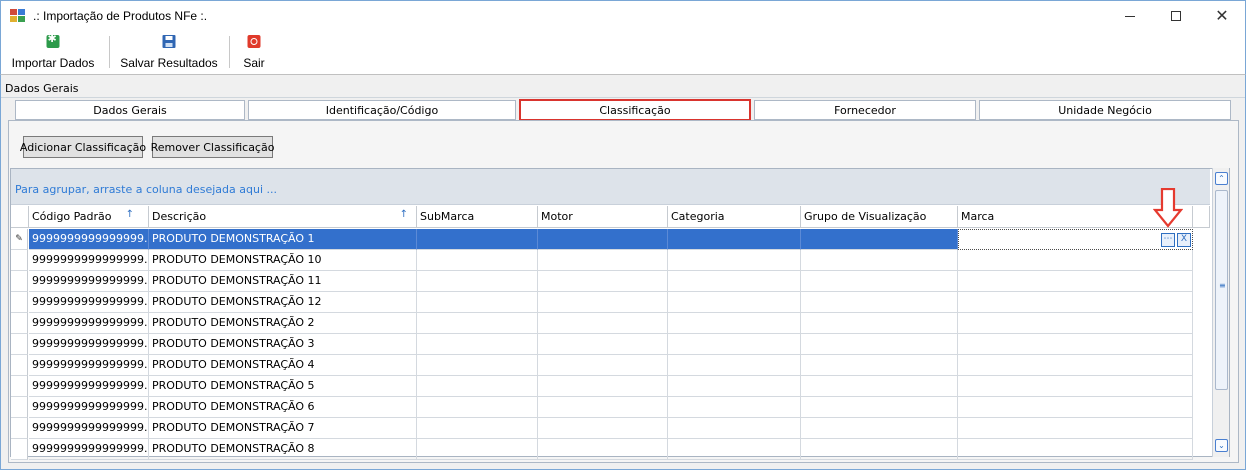 Image resolution: width=1246 pixels, height=470 pixels. What do you see at coordinates (283, 323) in the screenshot?
I see `cell-descricao: PRODUTO DEMONSTRAÇÃO 2` at bounding box center [283, 323].